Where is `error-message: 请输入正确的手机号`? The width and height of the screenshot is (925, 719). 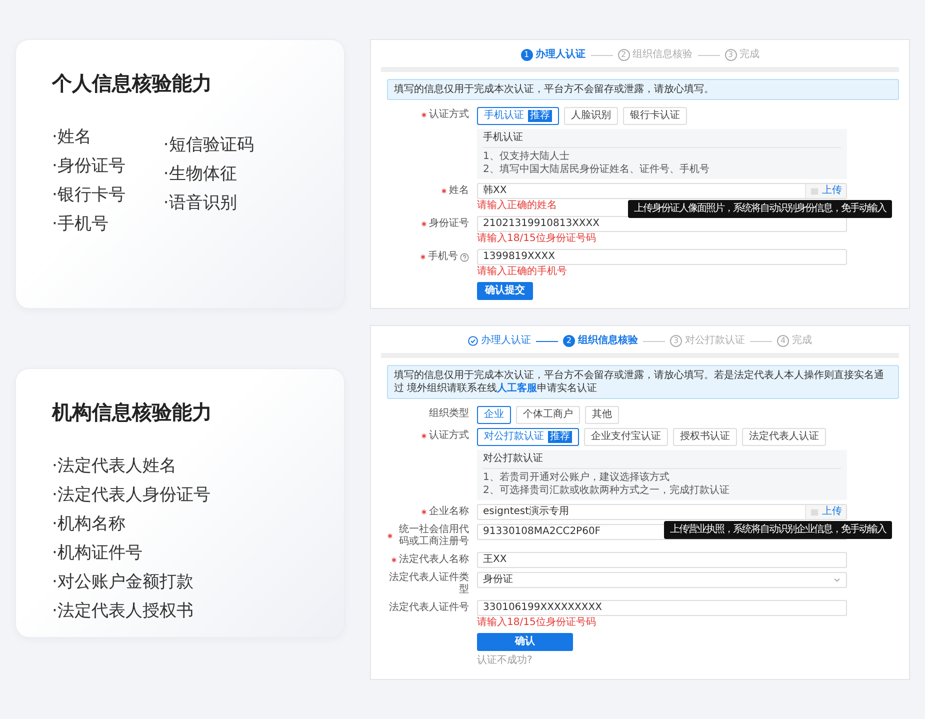
error-message: 请输入正确的手机号 is located at coordinates (522, 272).